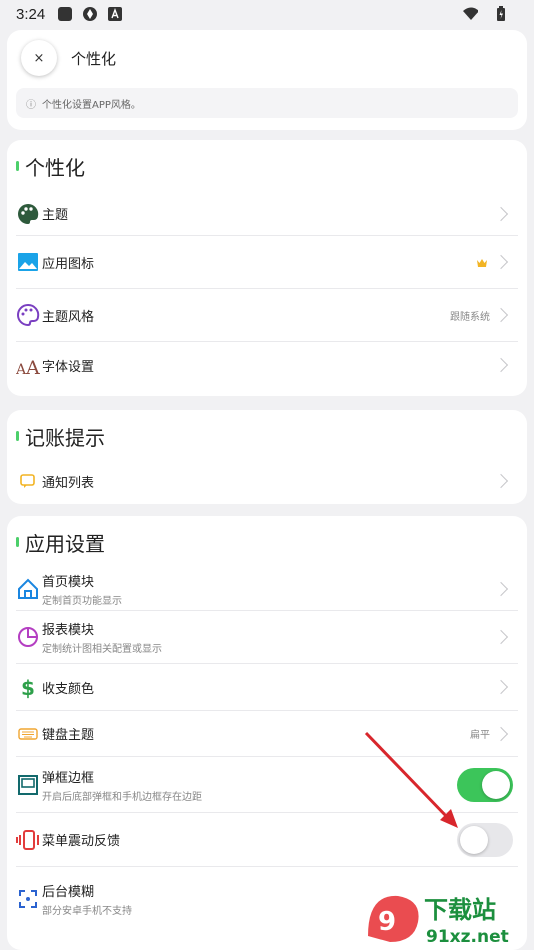  I want to click on close-button: ×, so click(39, 58).